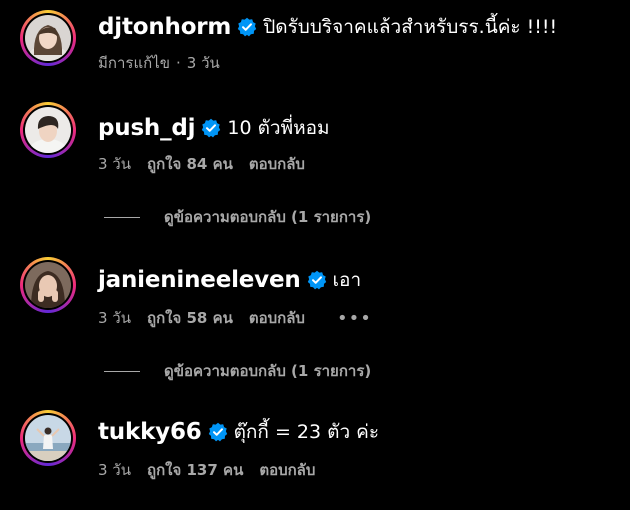 This screenshot has width=630, height=510. Describe the element at coordinates (347, 280) in the screenshot. I see `comment-text: เอา` at that location.